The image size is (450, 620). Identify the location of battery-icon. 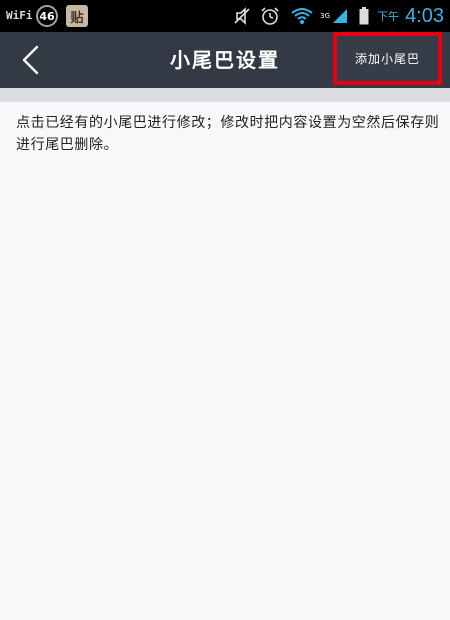
(364, 16).